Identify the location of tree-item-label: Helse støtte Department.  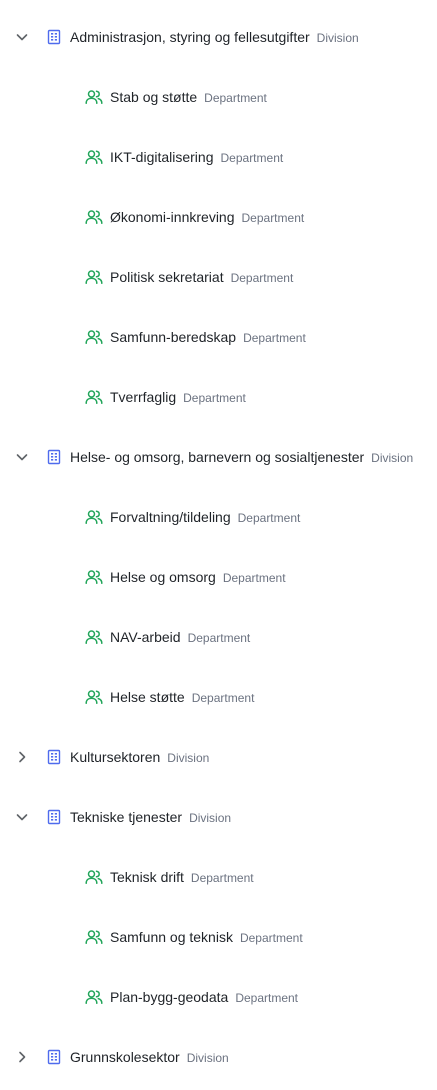
(182, 697).